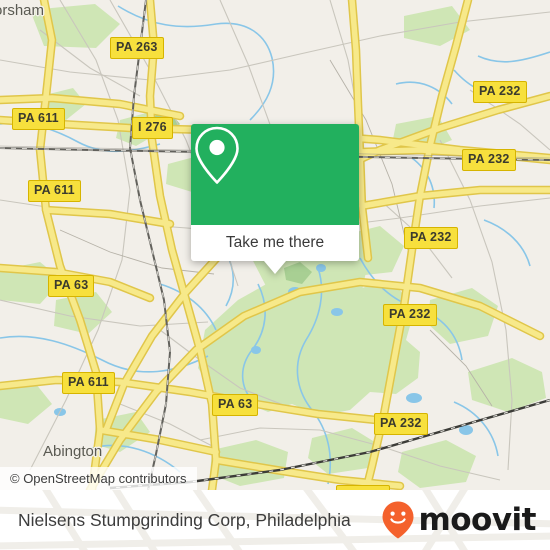  Describe the element at coordinates (398, 520) in the screenshot. I see `moovit-pin-smiley-icon` at that location.